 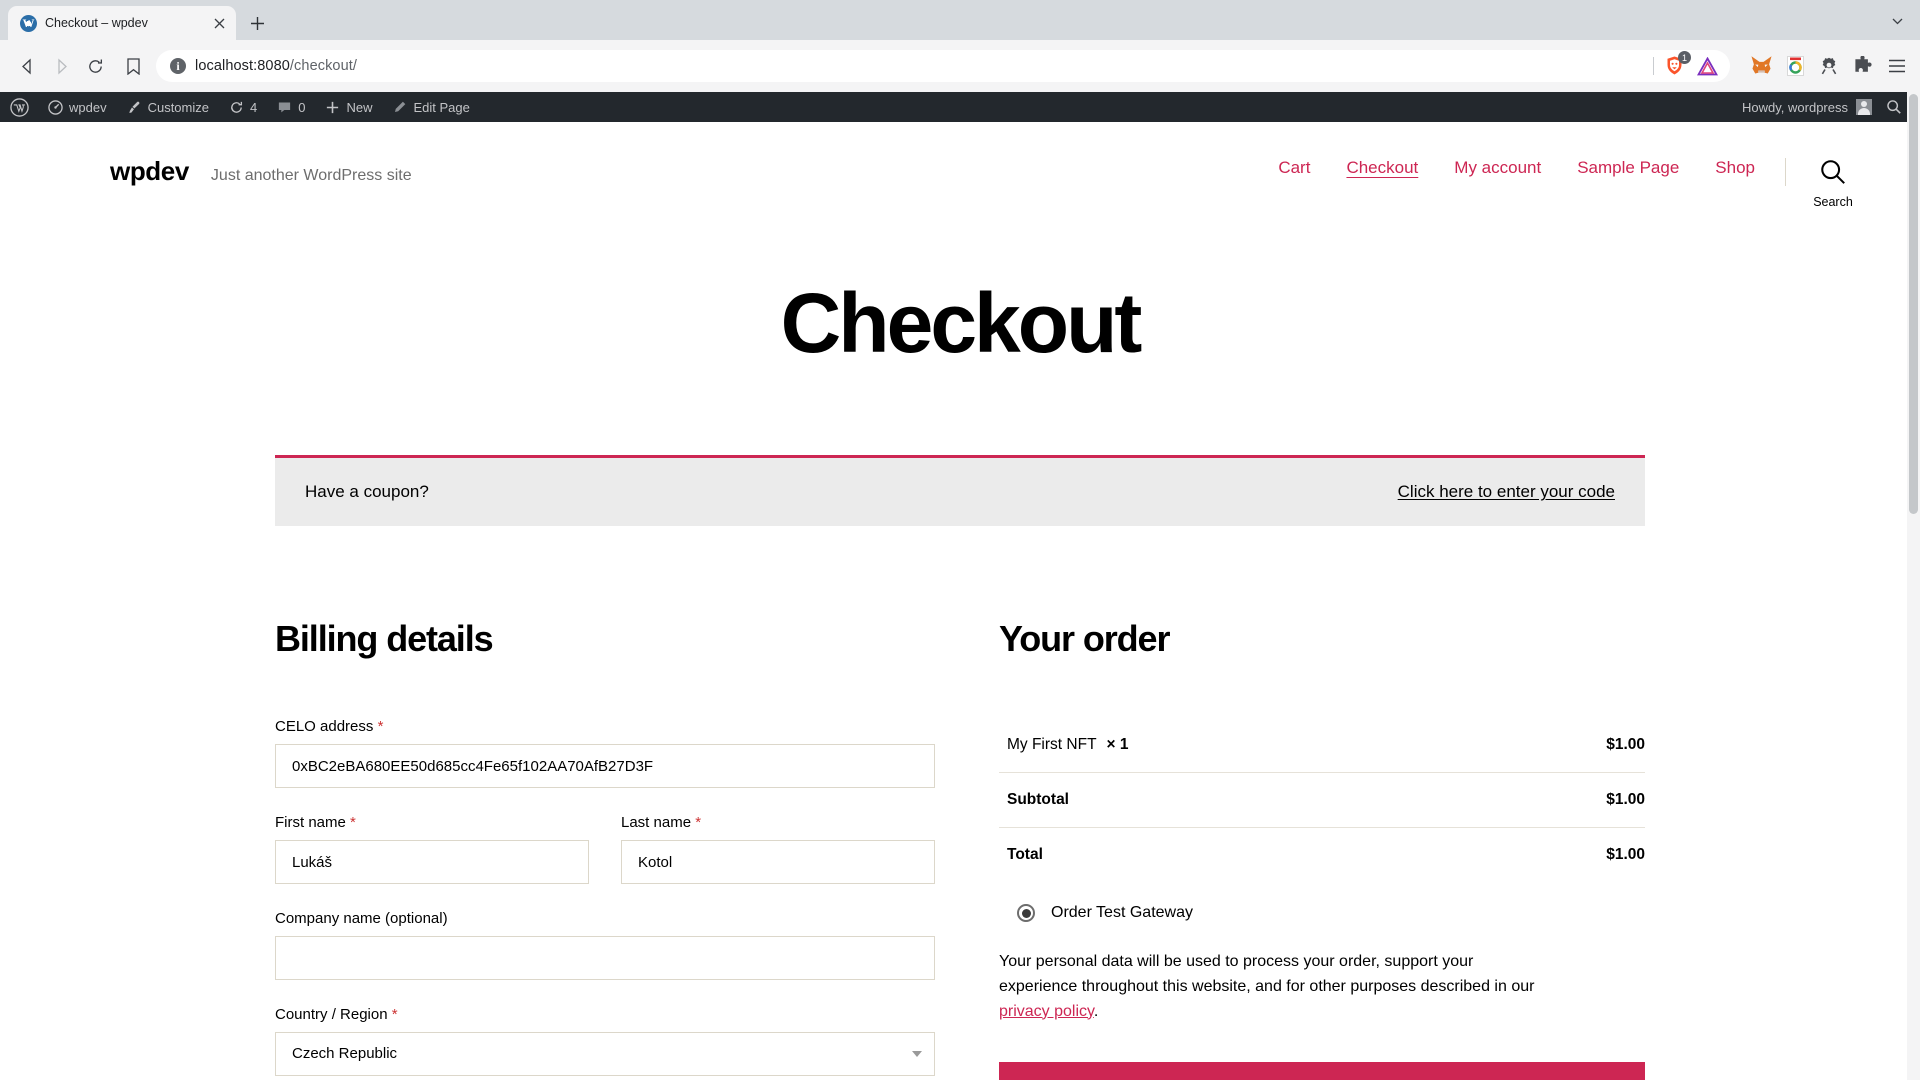 What do you see at coordinates (1829, 66) in the screenshot?
I see `bug-gear-icon` at bounding box center [1829, 66].